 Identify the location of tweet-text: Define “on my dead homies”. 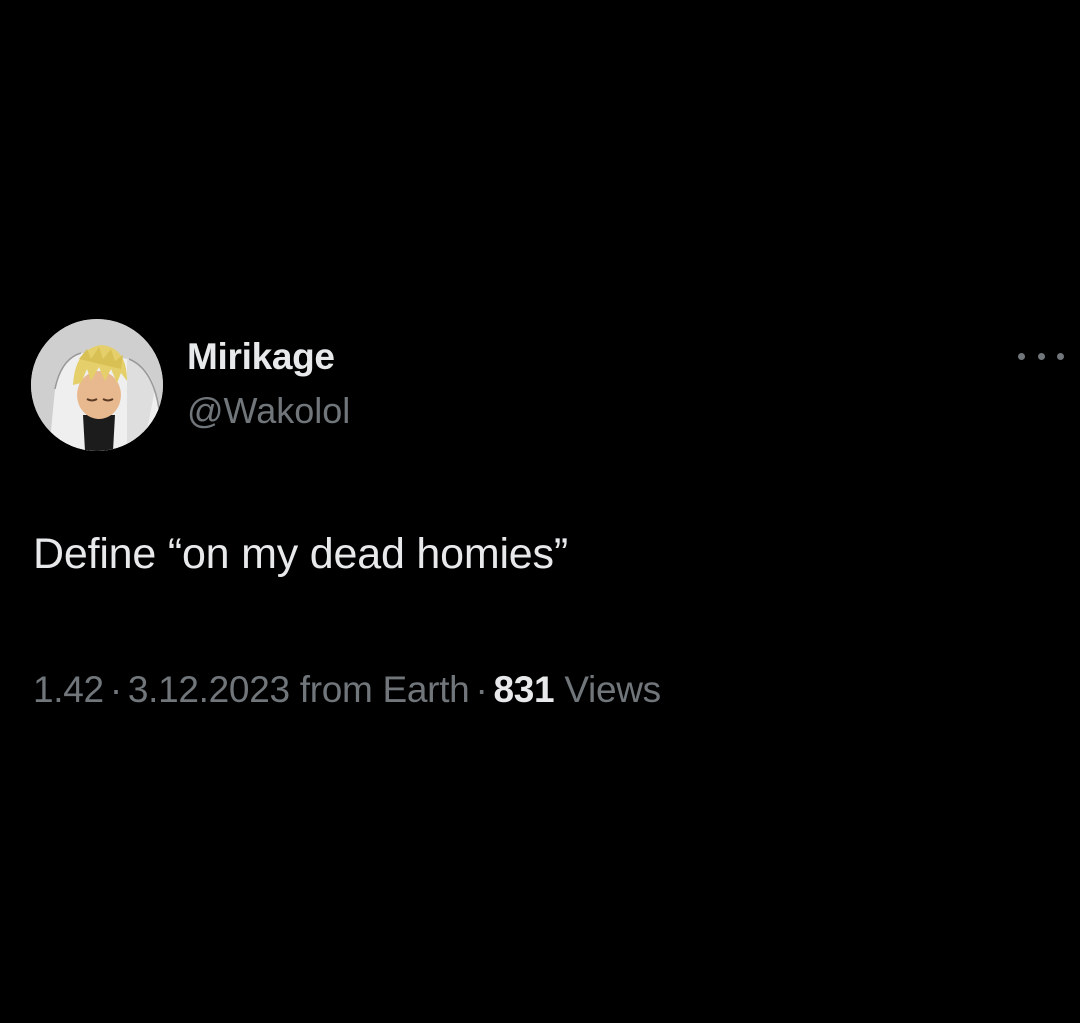
(300, 554).